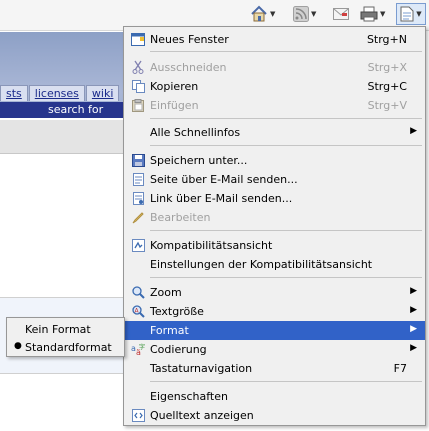 This screenshot has height=431, width=429. I want to click on email-link-icon, so click(138, 198).